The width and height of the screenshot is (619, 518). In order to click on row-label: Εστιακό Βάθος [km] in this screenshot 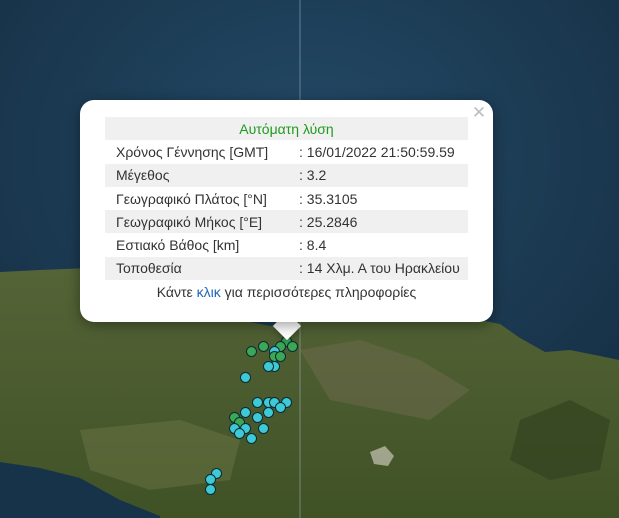, I will do `click(178, 245)`.